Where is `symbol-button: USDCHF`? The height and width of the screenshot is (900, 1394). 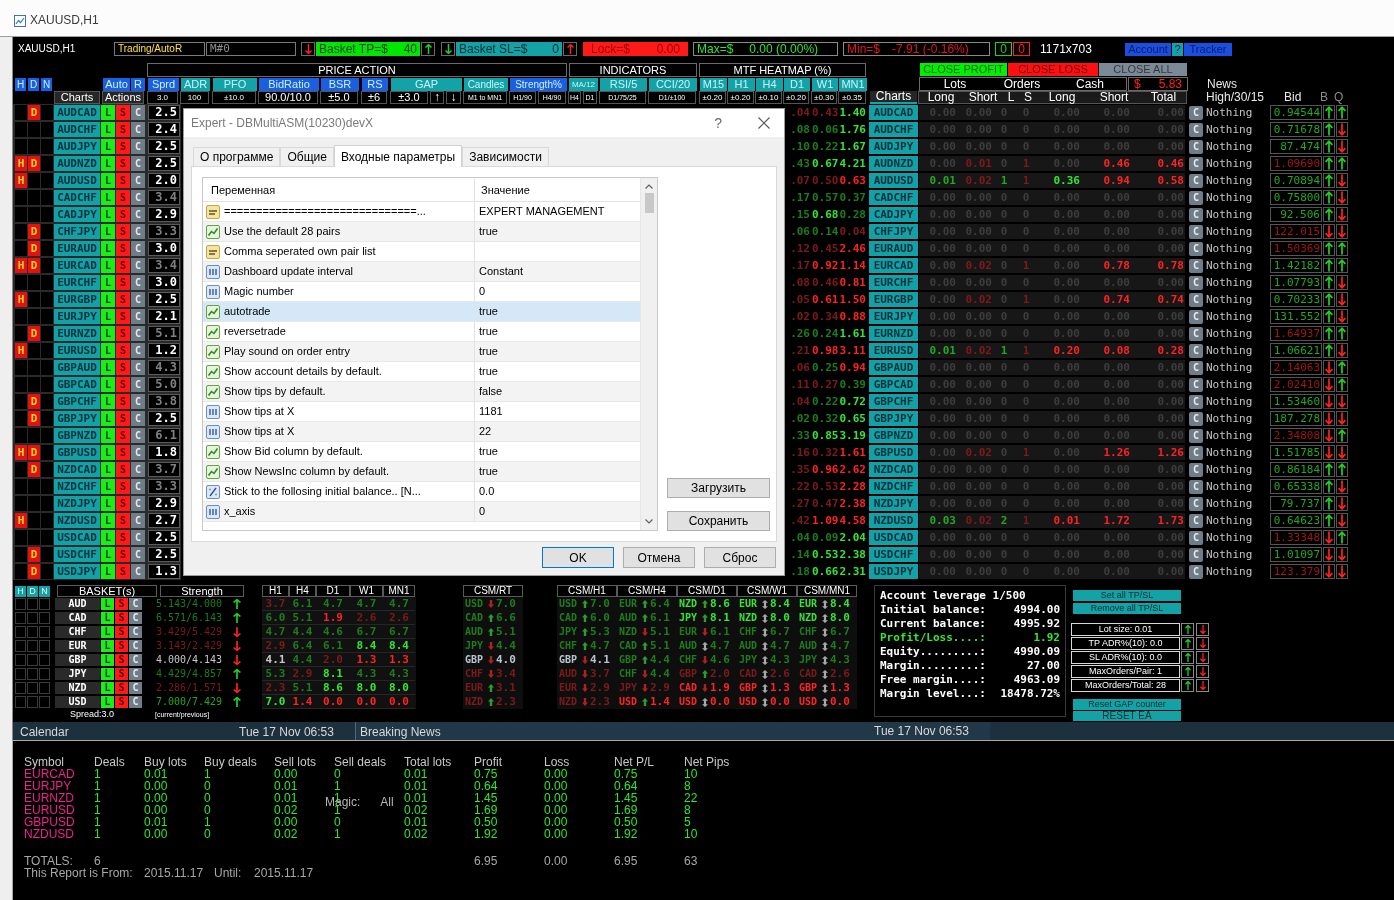
symbol-button: USDCHF is located at coordinates (77, 554).